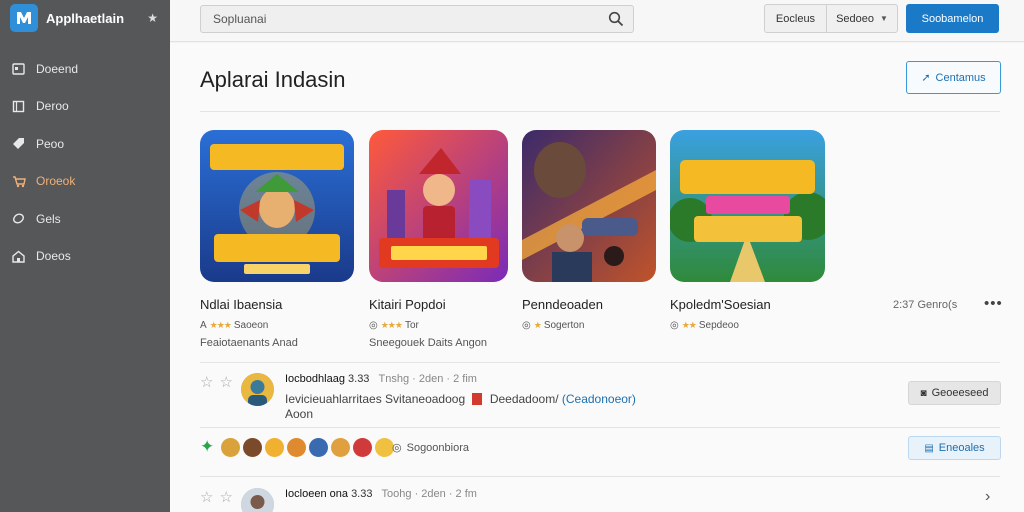  I want to click on search-icon, so click(616, 19).